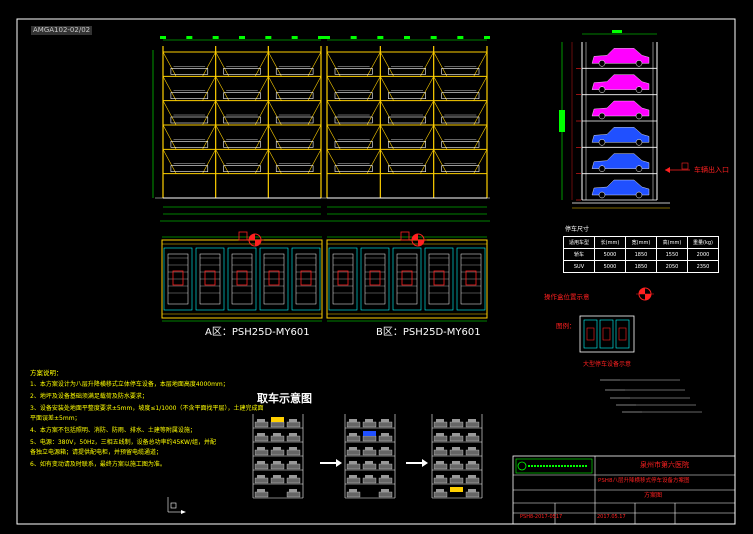 The image size is (753, 534). I want to click on spec-cell: 2000, so click(703, 254).